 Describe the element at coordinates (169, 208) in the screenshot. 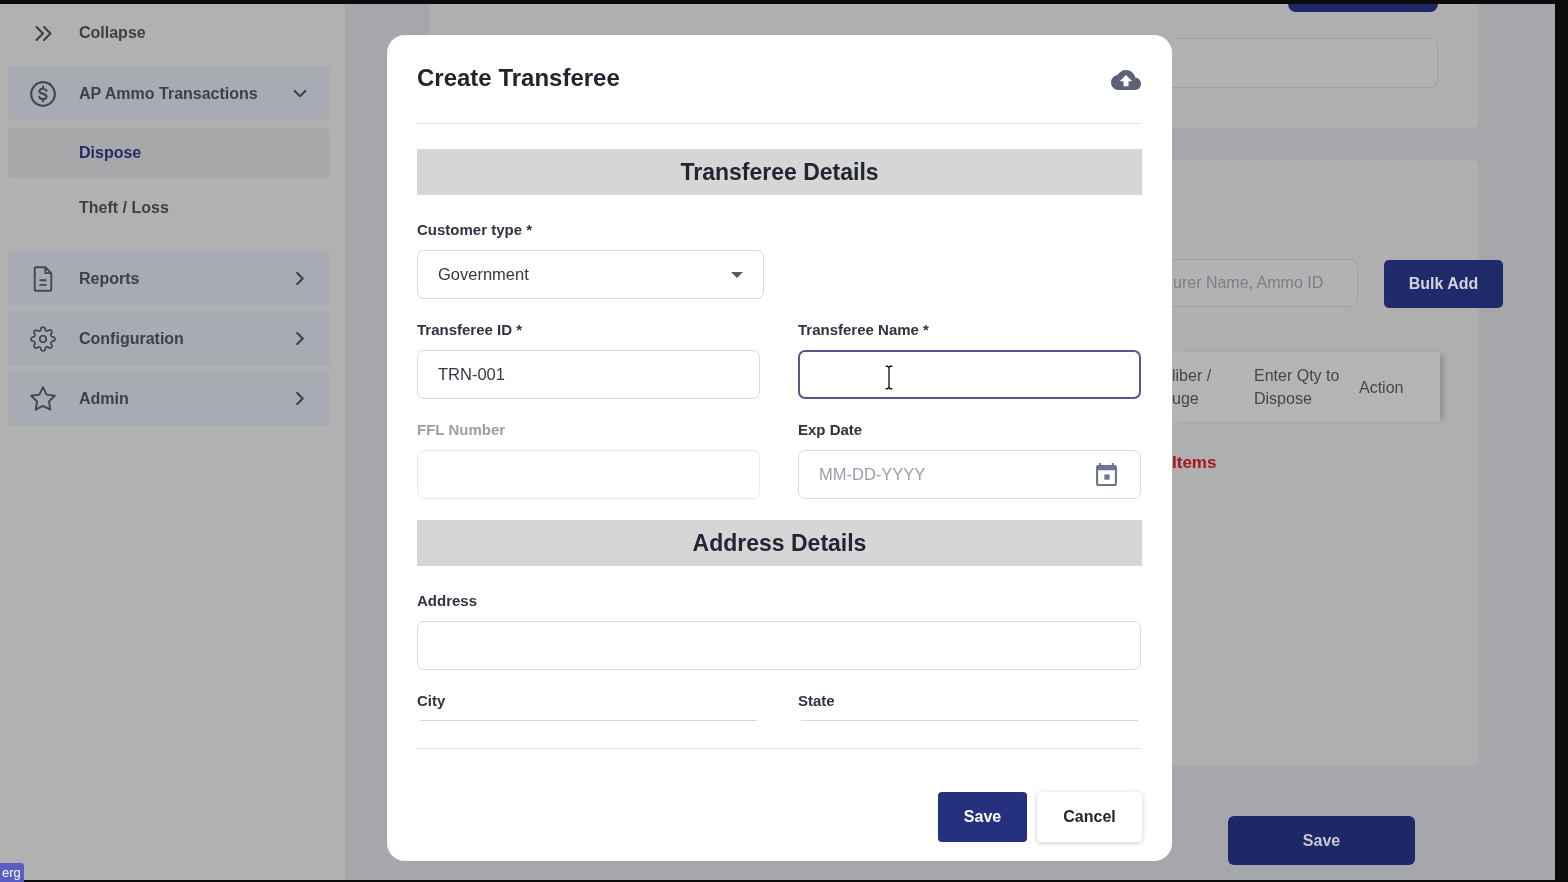

I see `nav-subitem: Theft / Loss` at that location.